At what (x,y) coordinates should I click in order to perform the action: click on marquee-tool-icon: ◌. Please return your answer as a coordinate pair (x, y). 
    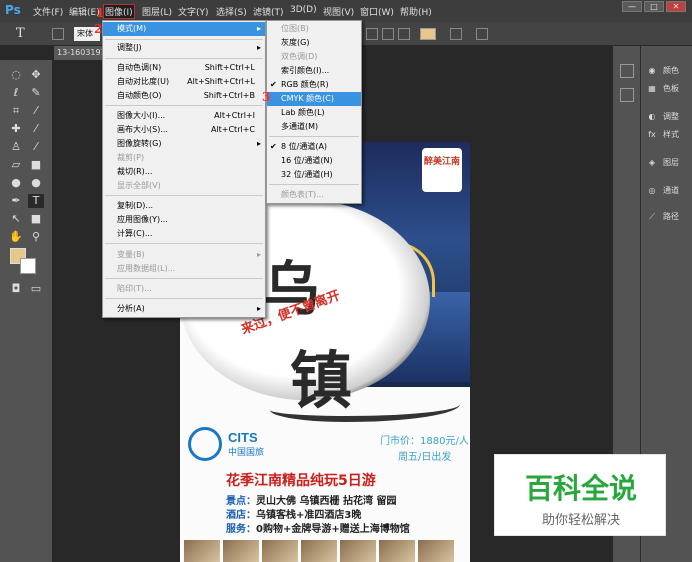
    Looking at the image, I should click on (16, 75).